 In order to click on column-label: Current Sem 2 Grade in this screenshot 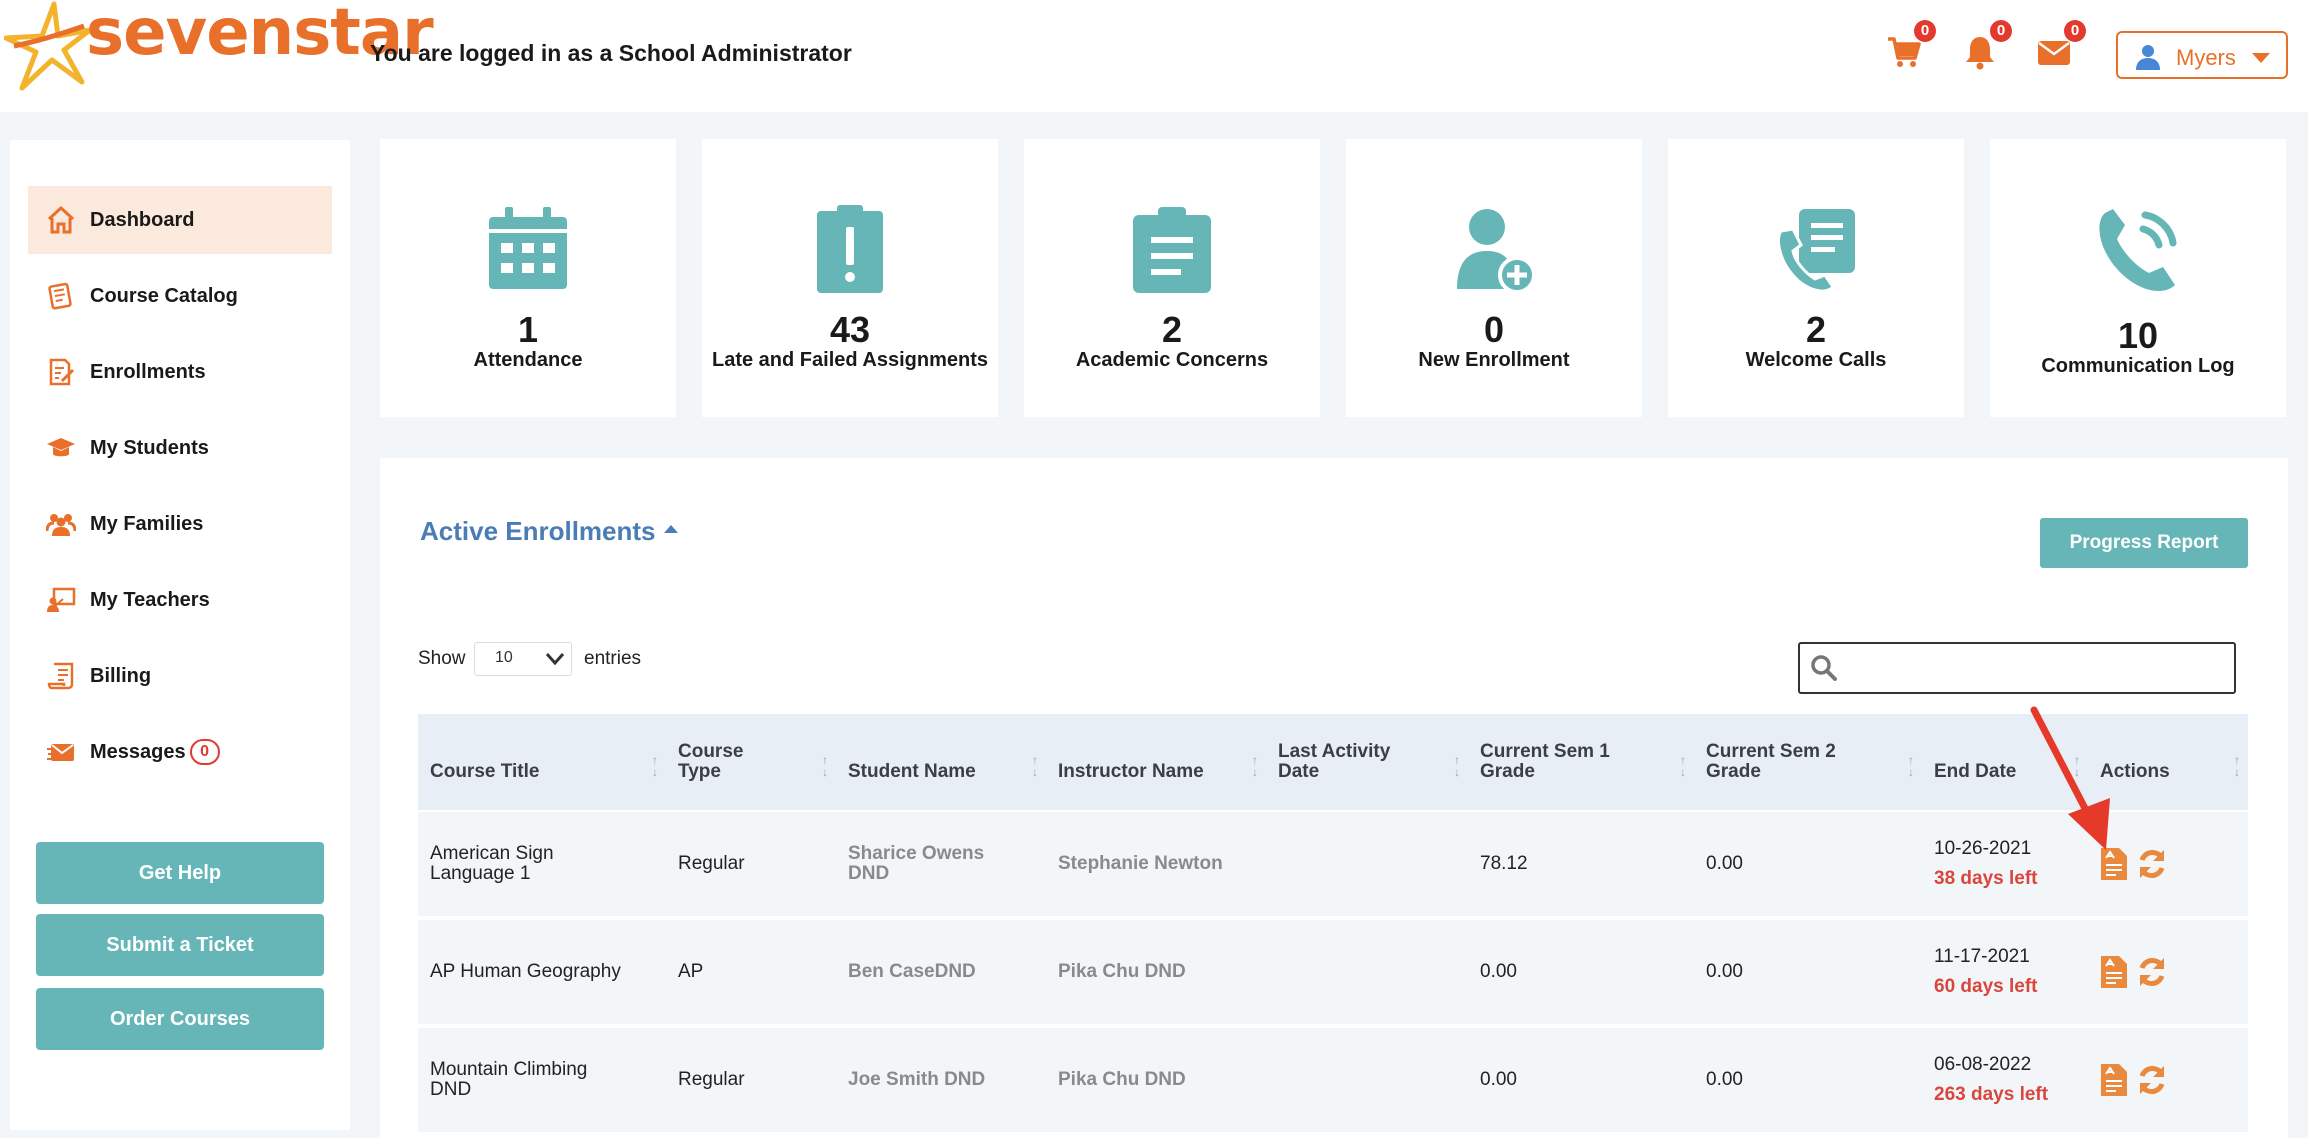, I will do `click(1771, 761)`.